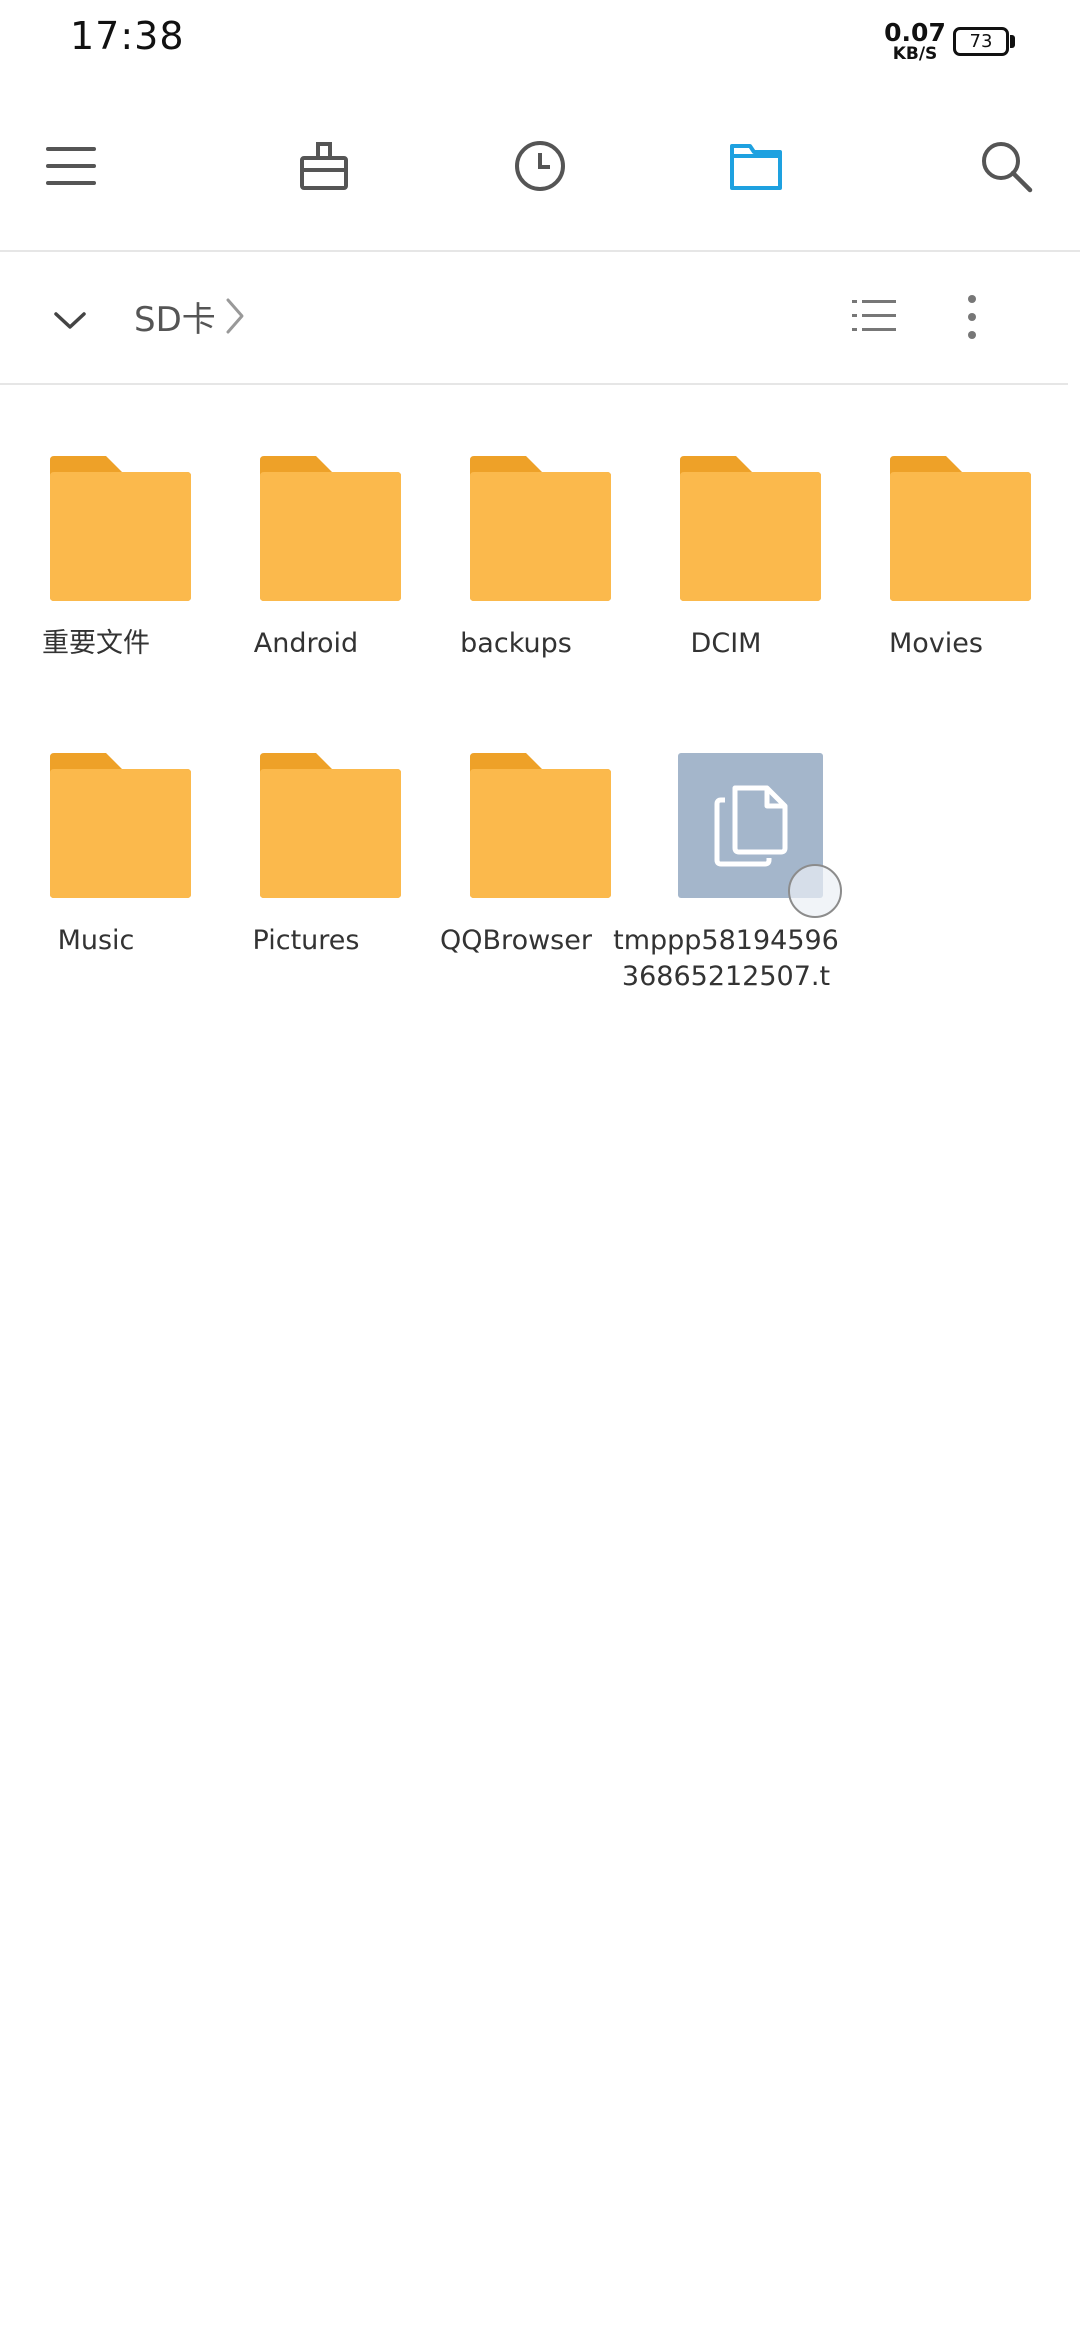  Describe the element at coordinates (540, 42) in the screenshot. I see `status-bar: 17:38 0.07 KB/S 73` at that location.